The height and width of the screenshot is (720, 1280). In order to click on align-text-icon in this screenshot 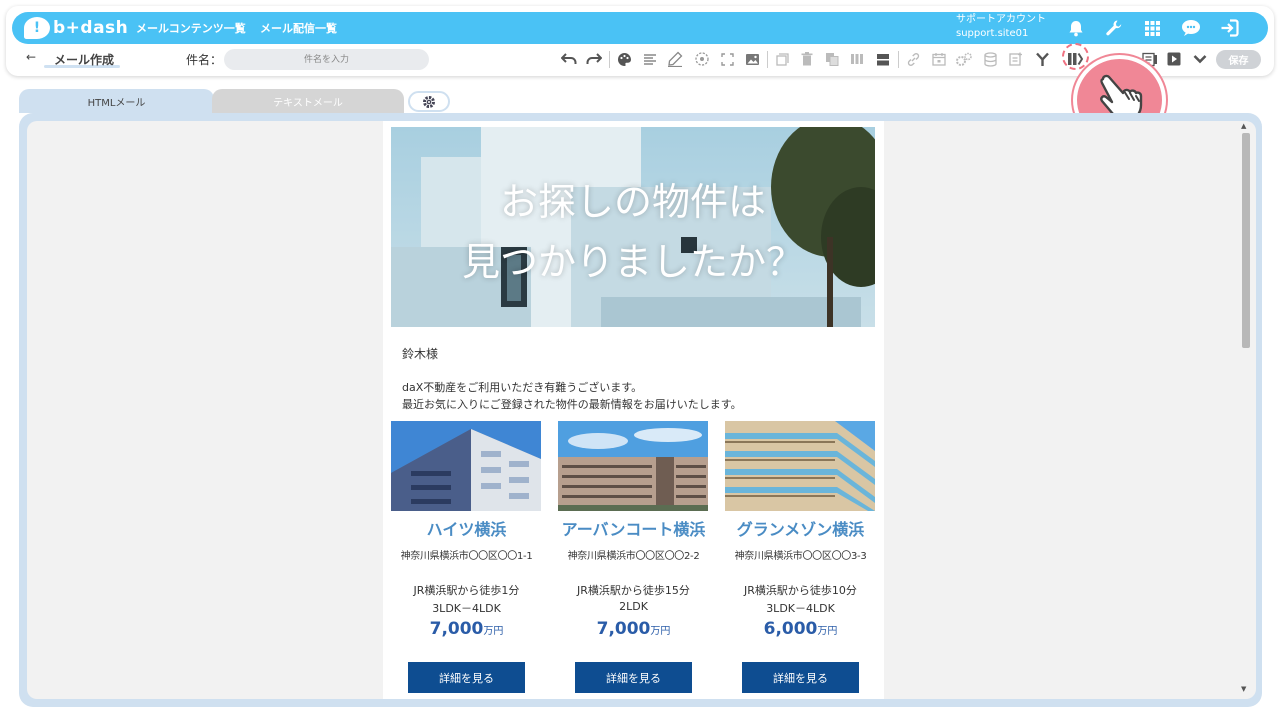, I will do `click(650, 59)`.